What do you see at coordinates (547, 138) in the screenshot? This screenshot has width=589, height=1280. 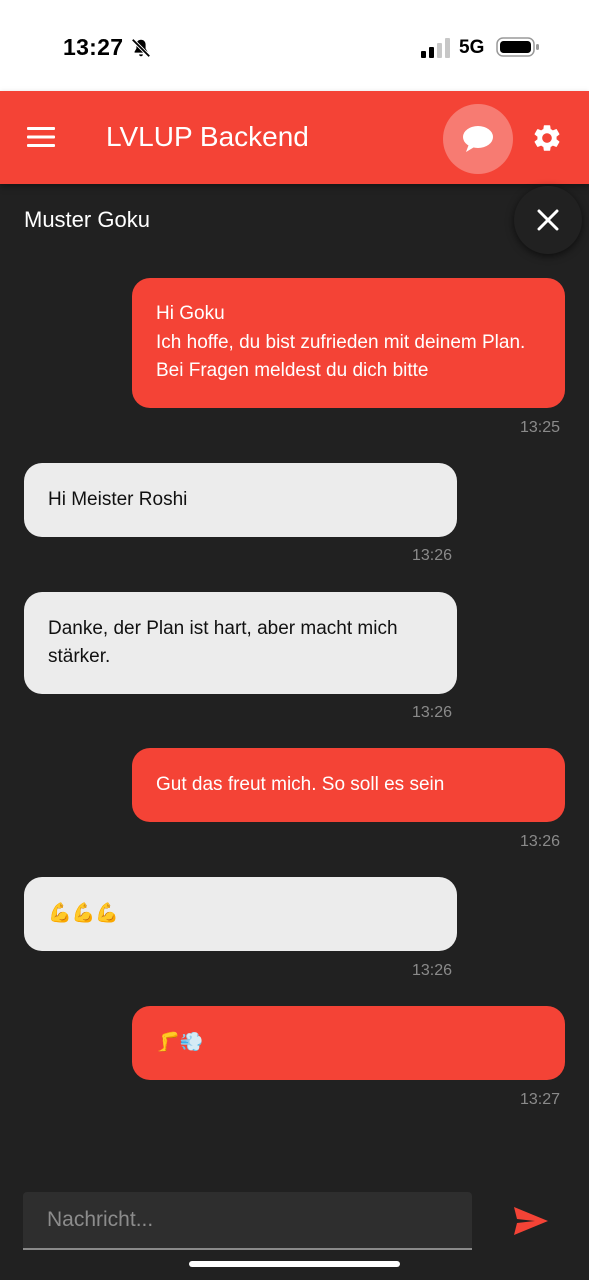 I see `gear-icon` at bounding box center [547, 138].